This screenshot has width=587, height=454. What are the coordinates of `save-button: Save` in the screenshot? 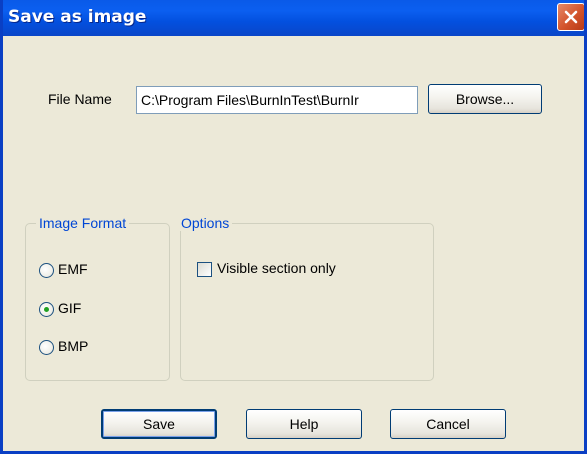 It's located at (159, 424).